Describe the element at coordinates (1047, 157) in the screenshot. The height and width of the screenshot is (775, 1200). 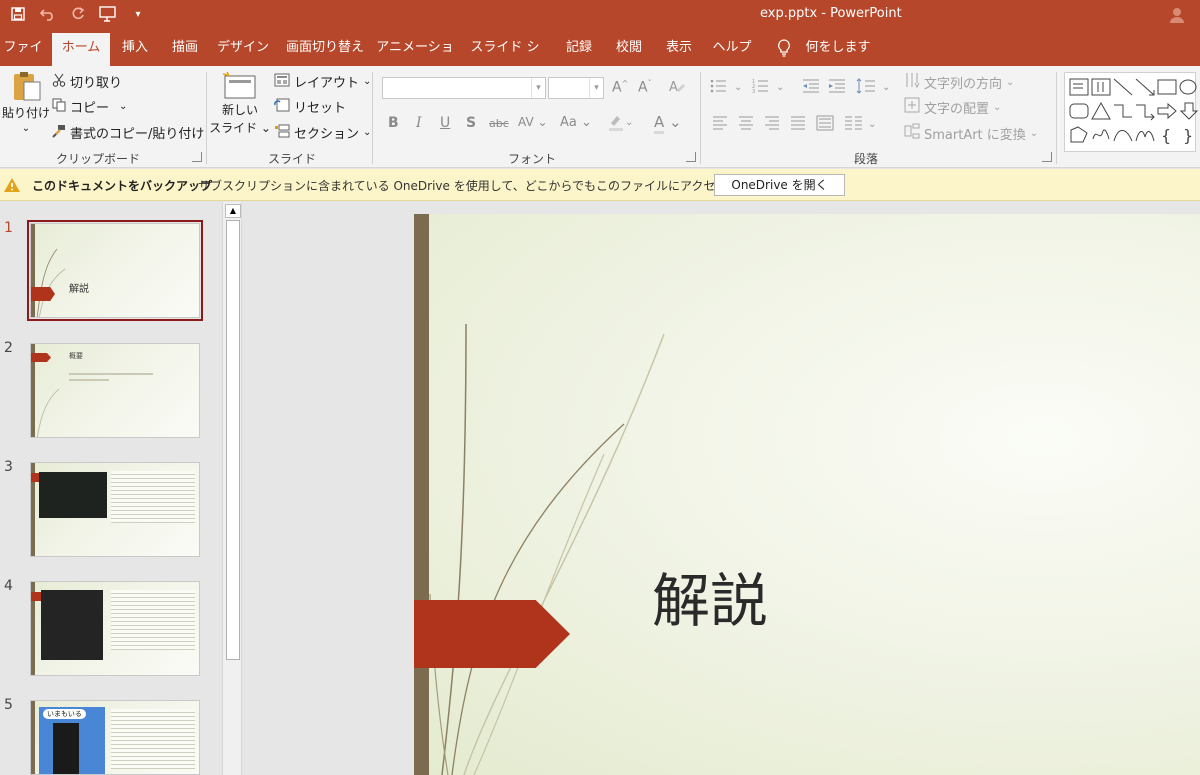
I see `paragraph-launcher-icon` at that location.